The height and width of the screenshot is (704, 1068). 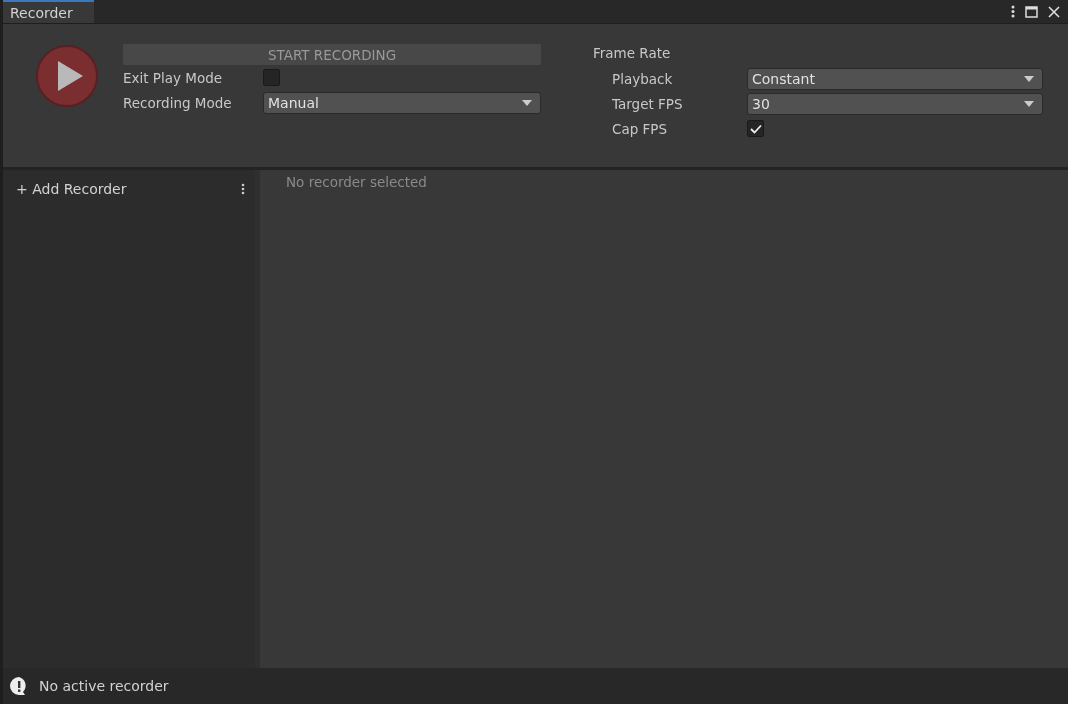 I want to click on empty-message: No recorder selected, so click(x=356, y=182).